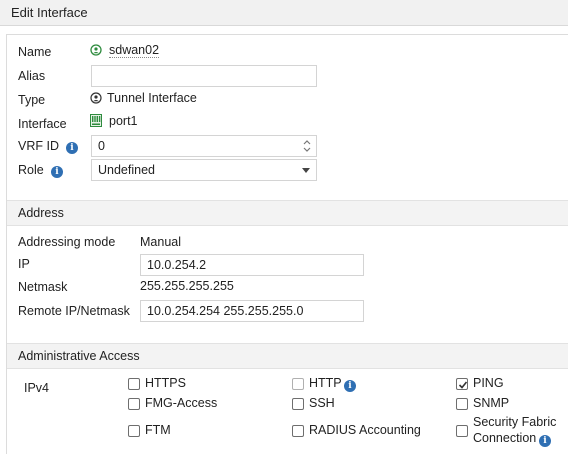 This screenshot has width=568, height=454. Describe the element at coordinates (24, 264) in the screenshot. I see `ip-label: IP` at that location.